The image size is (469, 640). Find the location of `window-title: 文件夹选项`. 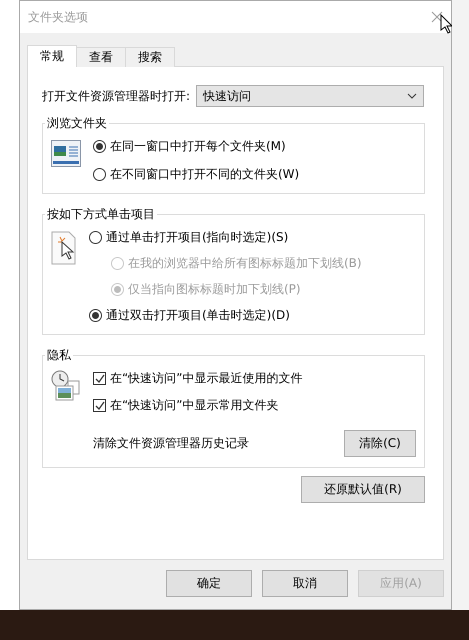

window-title: 文件夹选项 is located at coordinates (58, 17).